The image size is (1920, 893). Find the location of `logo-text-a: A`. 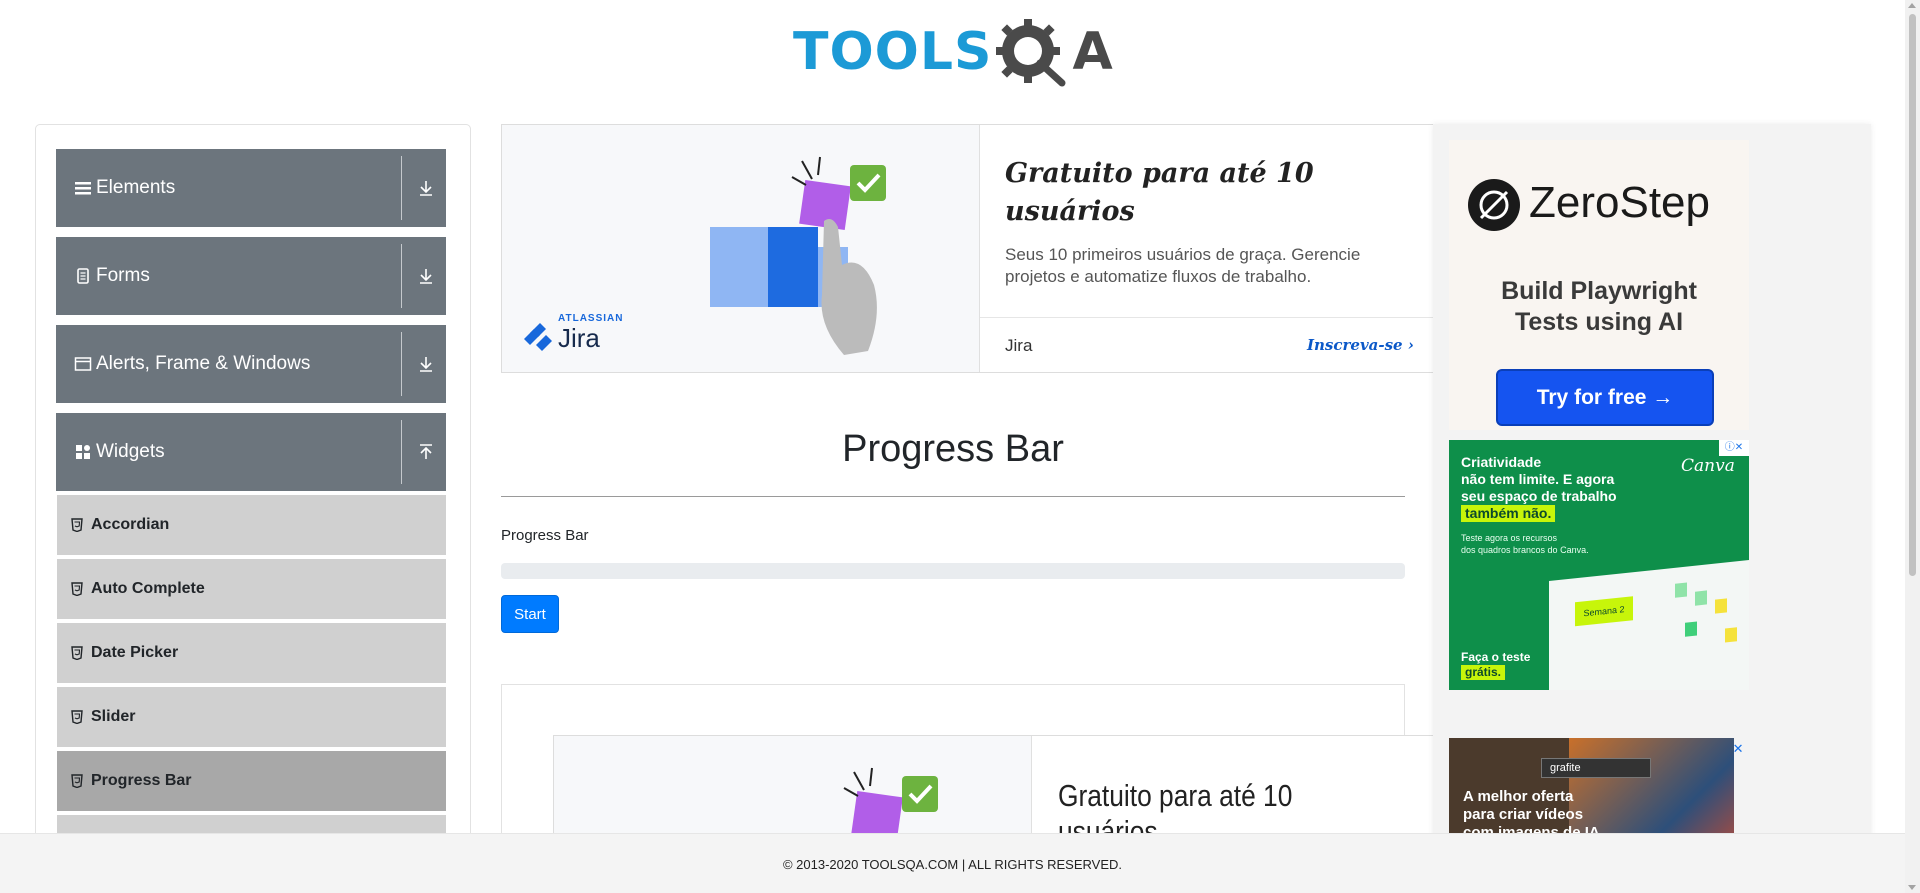

logo-text-a: A is located at coordinates (1092, 52).